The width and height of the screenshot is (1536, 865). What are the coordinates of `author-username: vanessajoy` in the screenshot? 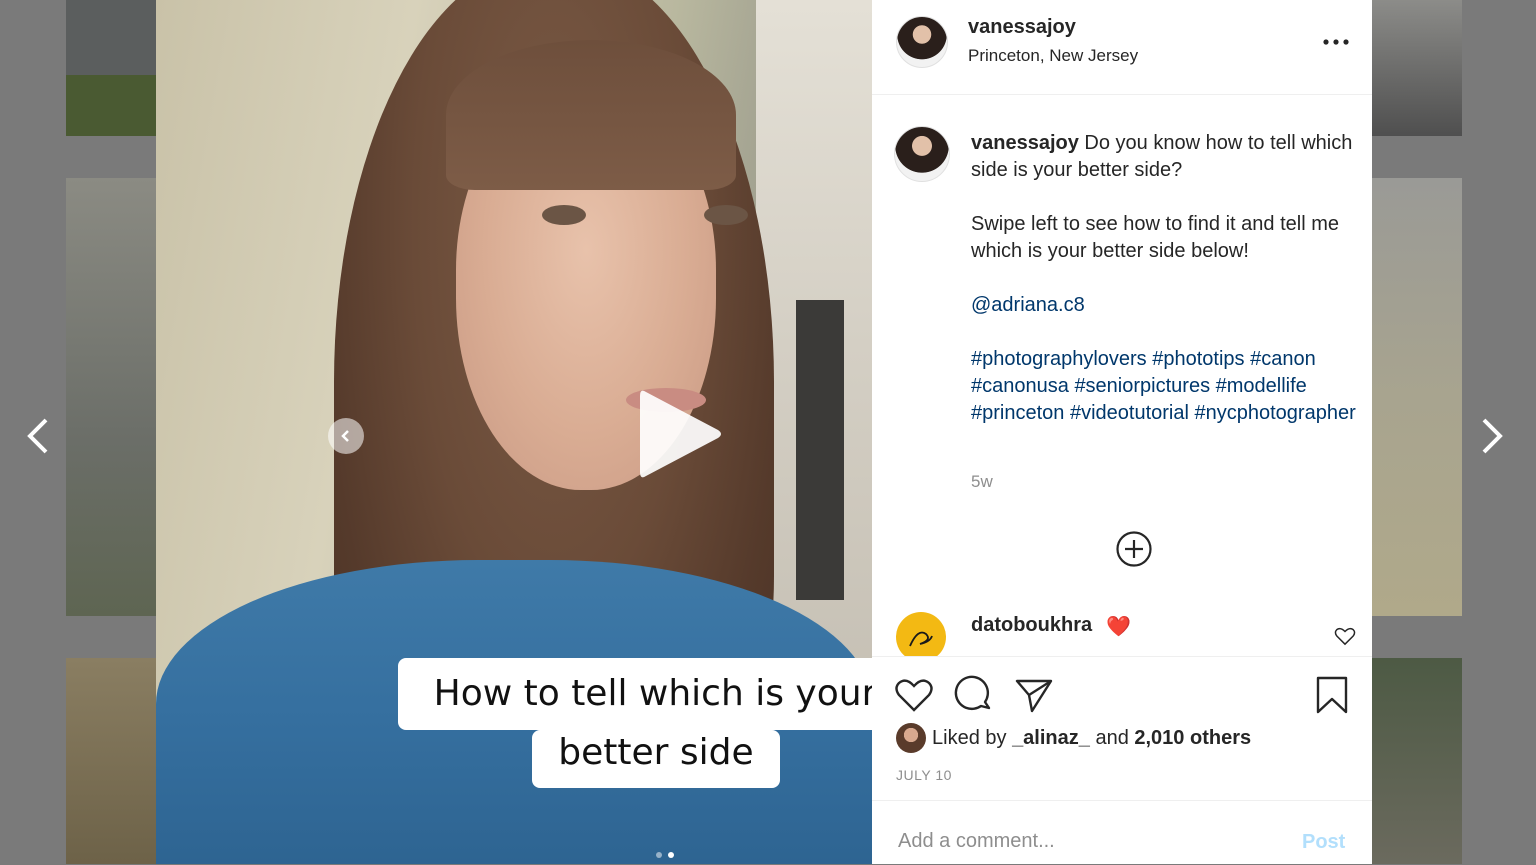 It's located at (1022, 27).